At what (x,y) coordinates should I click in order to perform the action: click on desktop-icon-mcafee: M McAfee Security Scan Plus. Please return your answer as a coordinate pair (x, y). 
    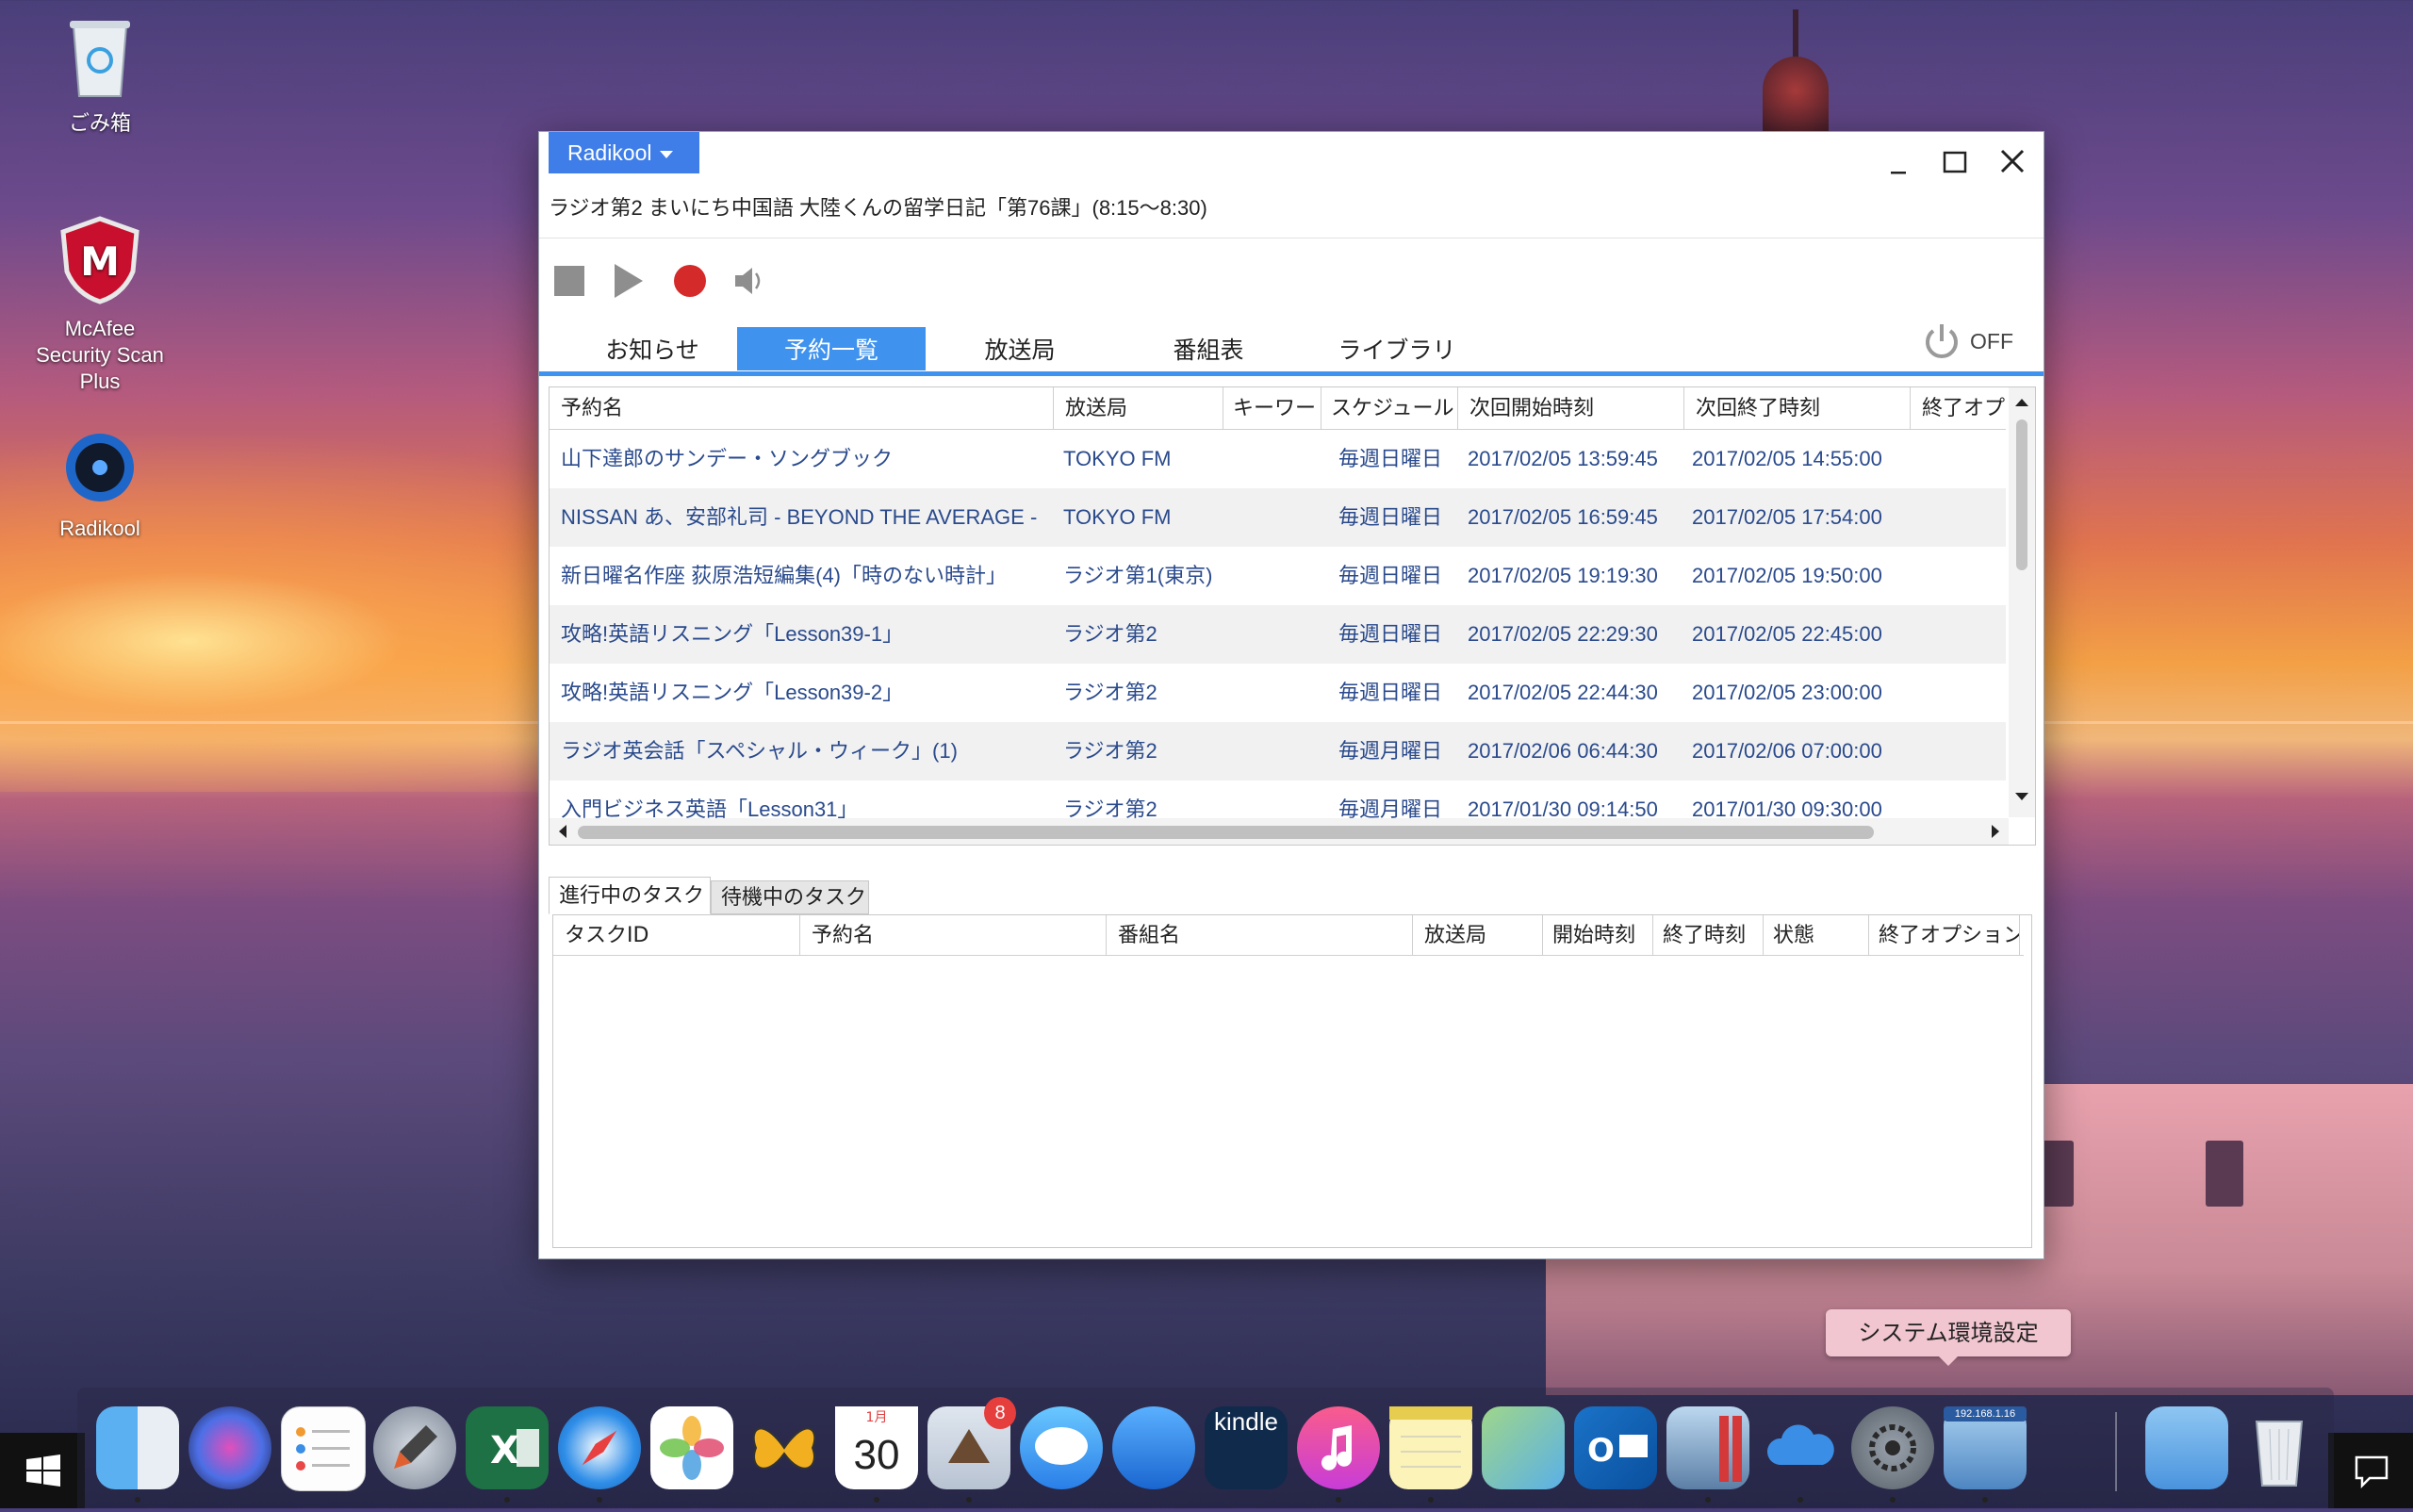
    Looking at the image, I should click on (100, 305).